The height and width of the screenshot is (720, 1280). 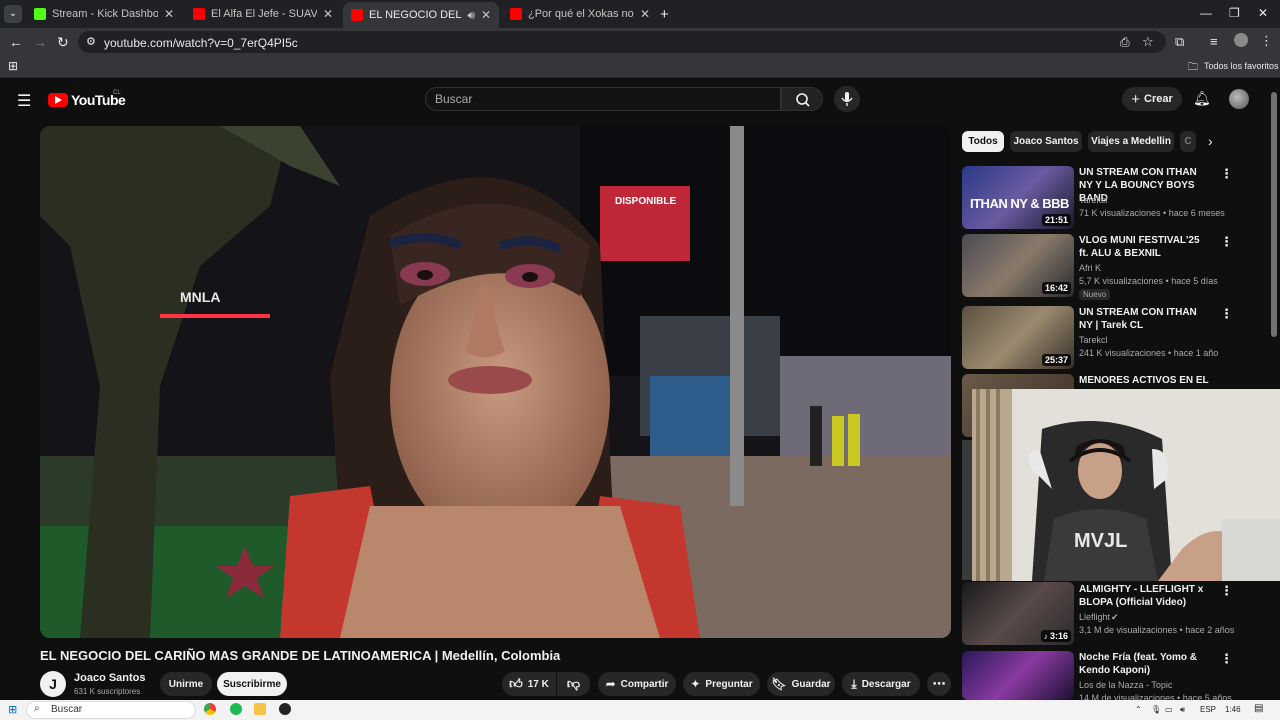 What do you see at coordinates (24, 101) in the screenshot?
I see `hamburger-menu-icon: ☰` at bounding box center [24, 101].